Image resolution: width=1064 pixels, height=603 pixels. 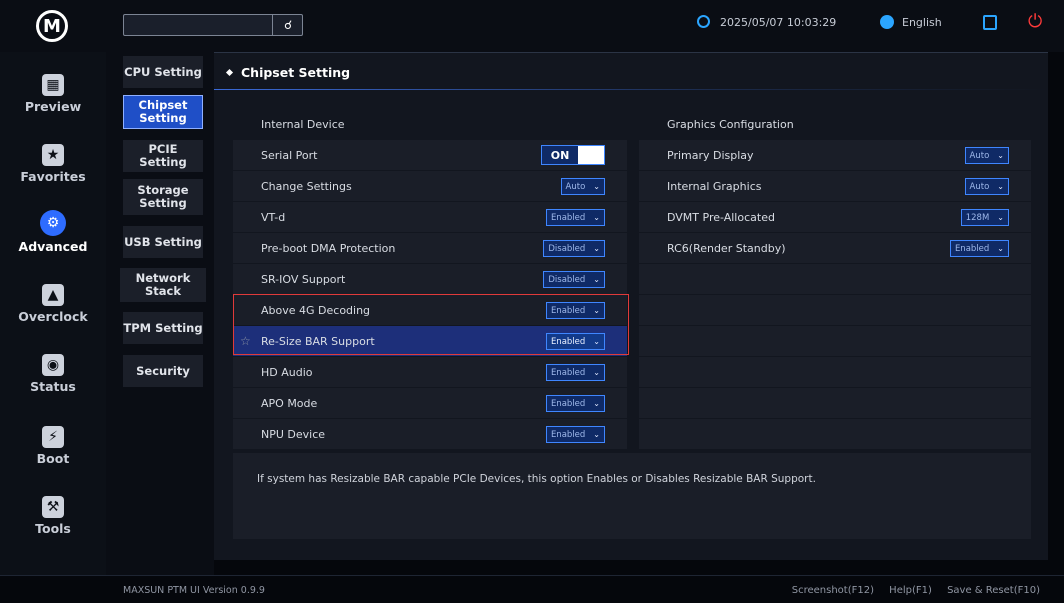 What do you see at coordinates (430, 434) in the screenshot?
I see `setting-row-npu-device: NPU Device Enabled ⌄` at bounding box center [430, 434].